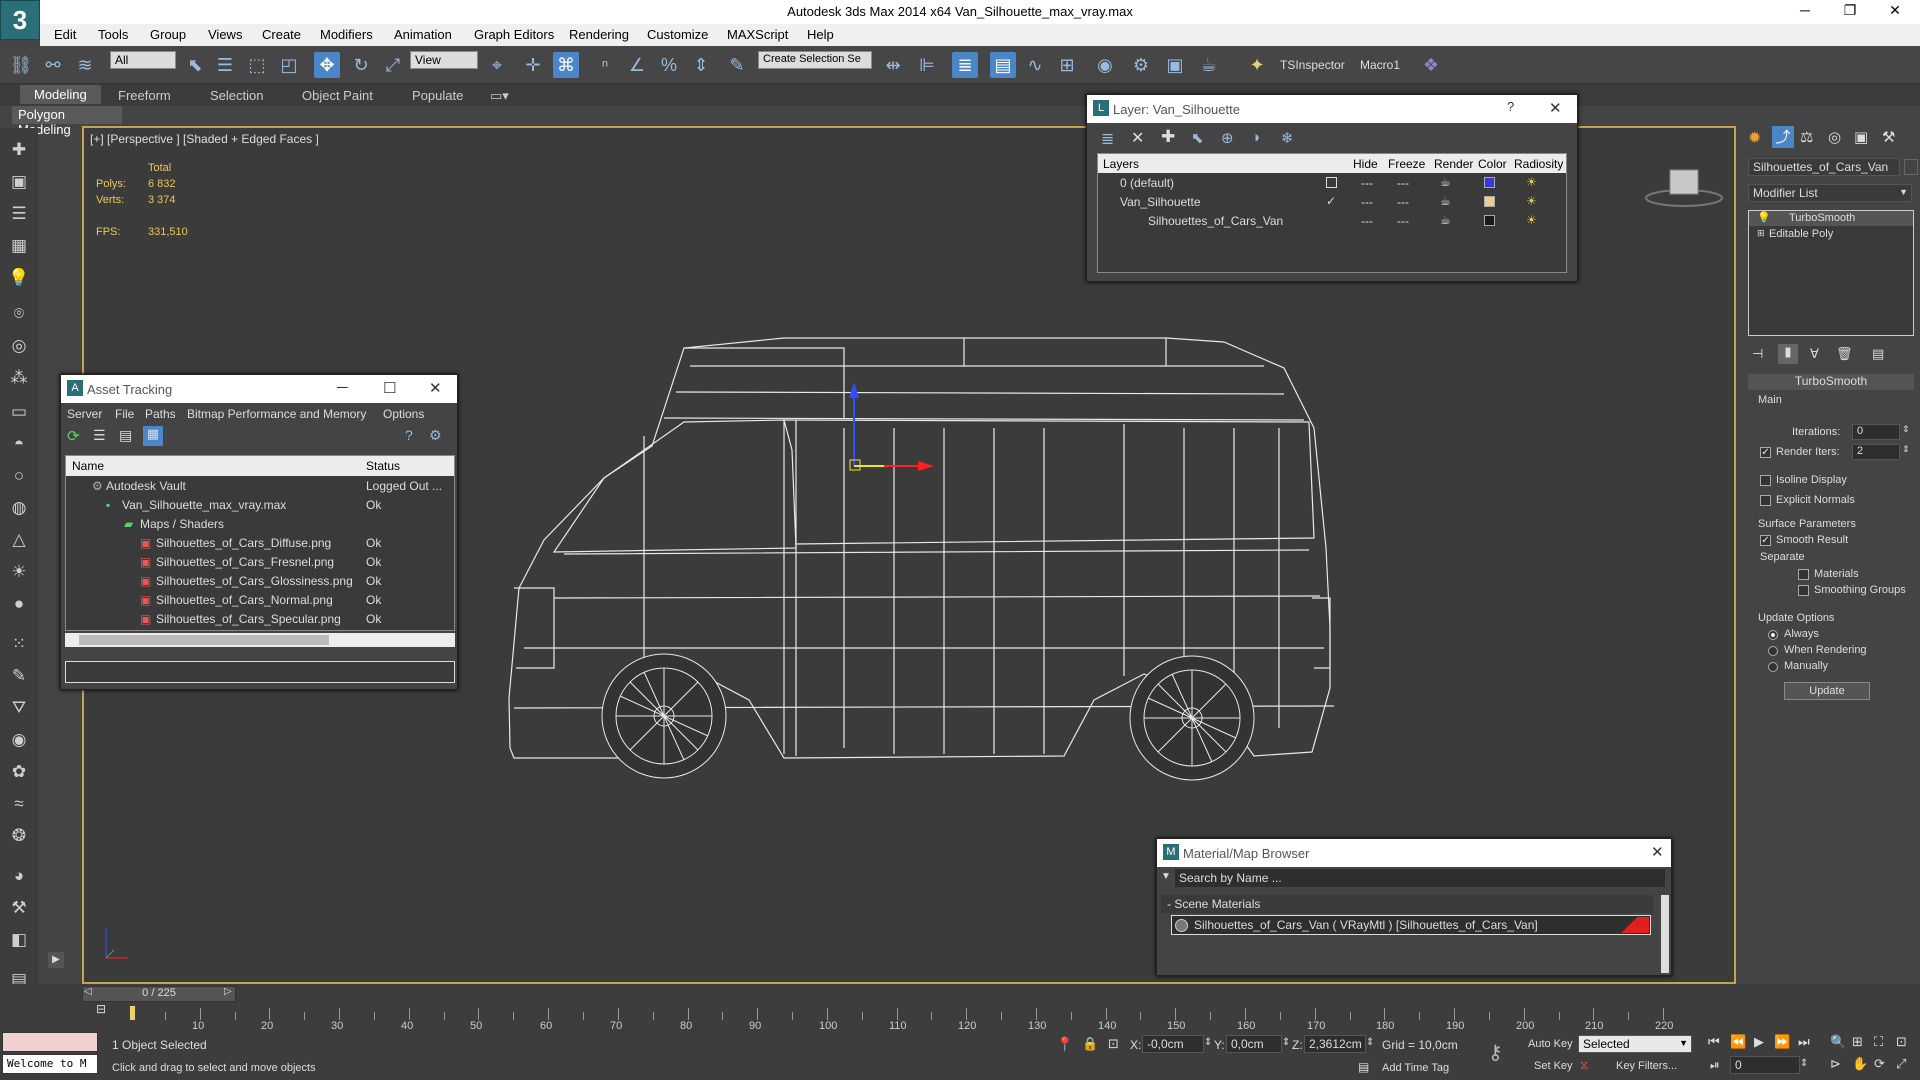  Describe the element at coordinates (599, 34) in the screenshot. I see `menu-rendering: Rendering` at that location.